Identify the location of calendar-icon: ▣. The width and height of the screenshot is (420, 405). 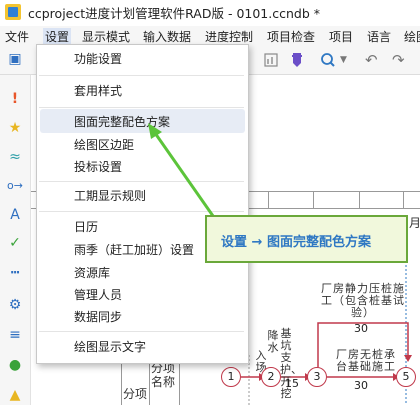
(15, 59).